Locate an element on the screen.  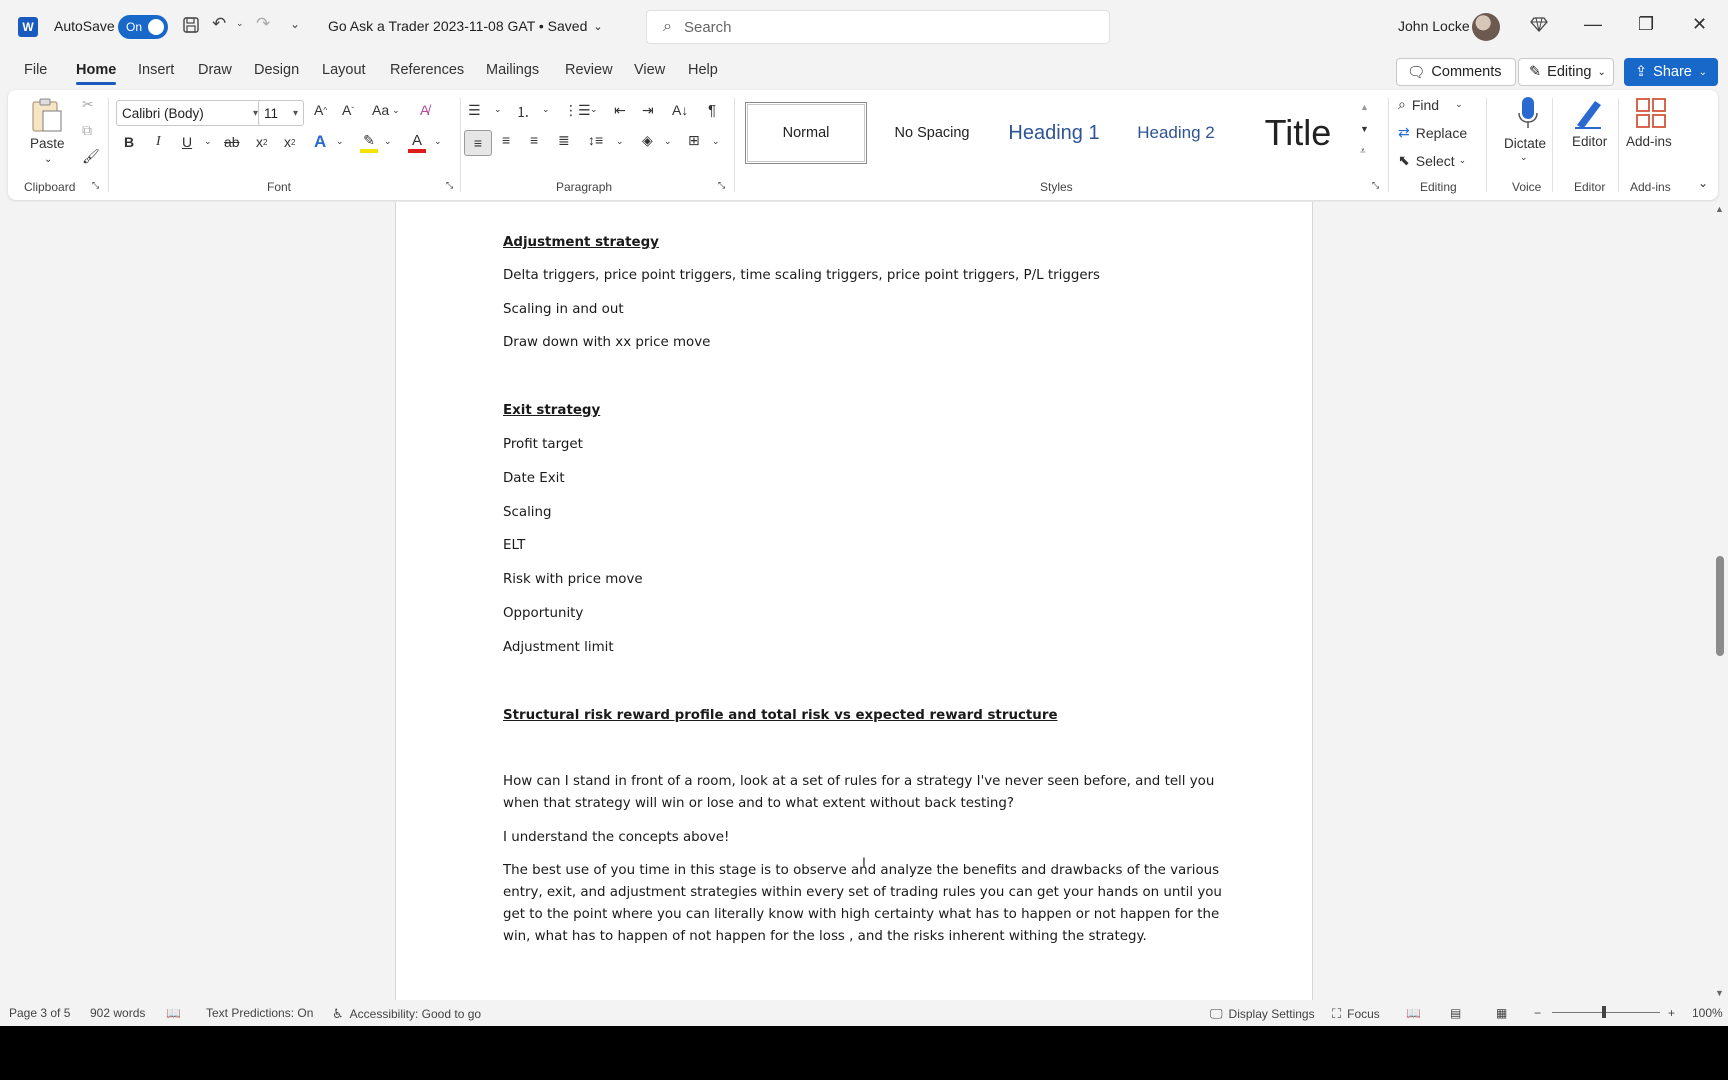
display-settings-button: 🖵 Display Settings is located at coordinates (1262, 1014).